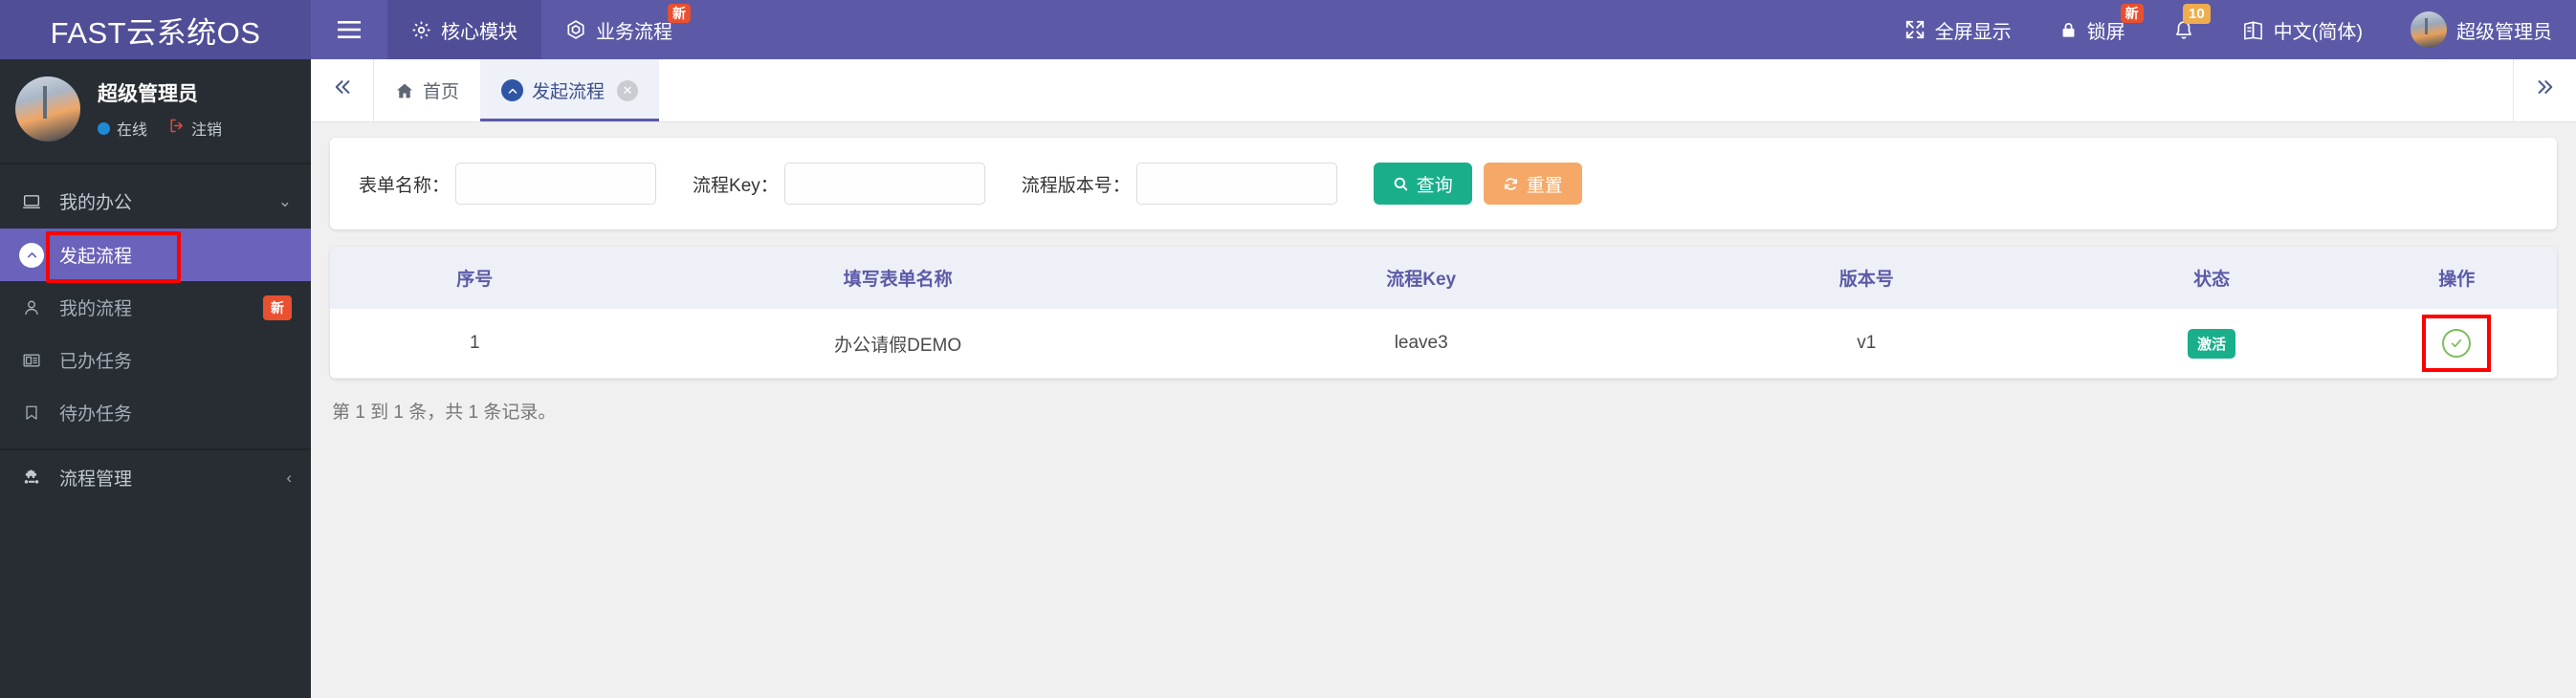  What do you see at coordinates (1421, 278) in the screenshot?
I see `table-header-process-key: 流程Key` at bounding box center [1421, 278].